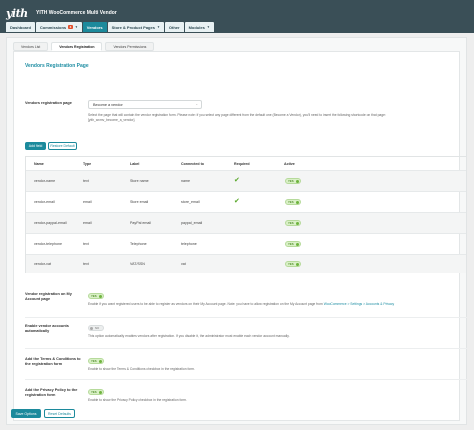 The image size is (474, 430). What do you see at coordinates (31, 46) in the screenshot?
I see `tab-vendors-list: Vendors List` at bounding box center [31, 46].